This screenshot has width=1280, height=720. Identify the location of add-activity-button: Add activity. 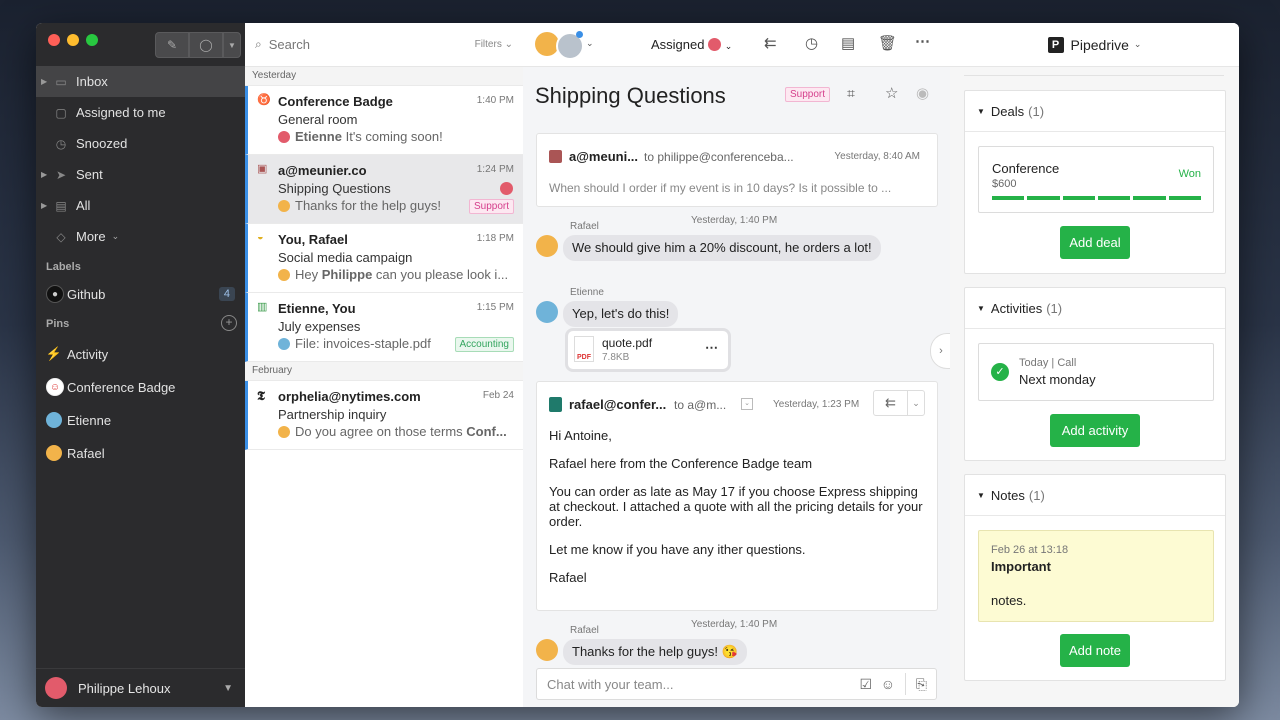
(1095, 430).